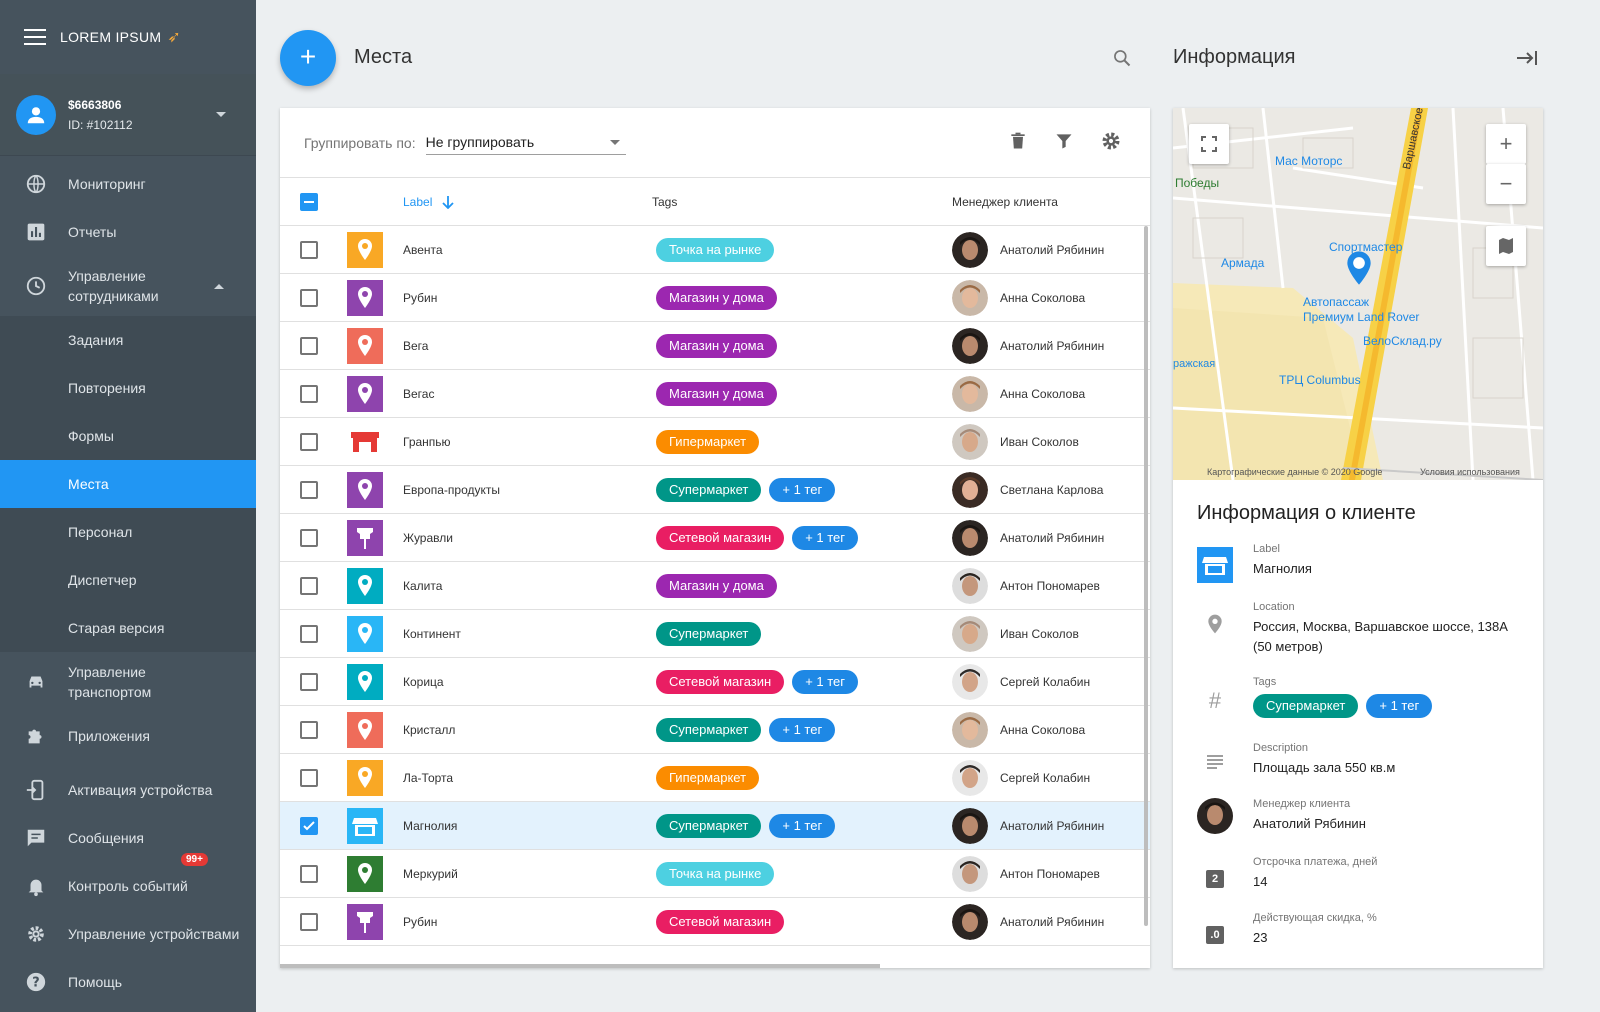 The width and height of the screenshot is (1600, 1012). What do you see at coordinates (128, 982) in the screenshot?
I see `nav-help: ? Помощь` at bounding box center [128, 982].